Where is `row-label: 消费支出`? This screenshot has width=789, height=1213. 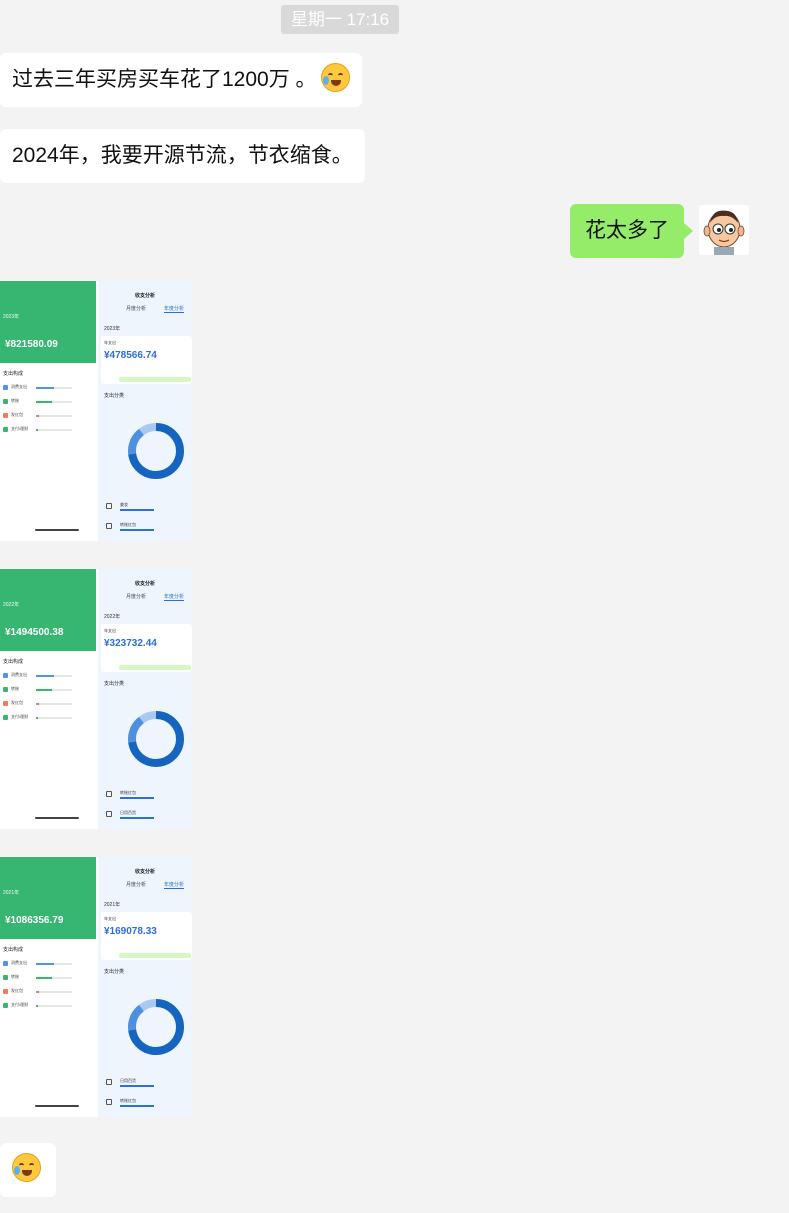 row-label: 消费支出 is located at coordinates (19, 962).